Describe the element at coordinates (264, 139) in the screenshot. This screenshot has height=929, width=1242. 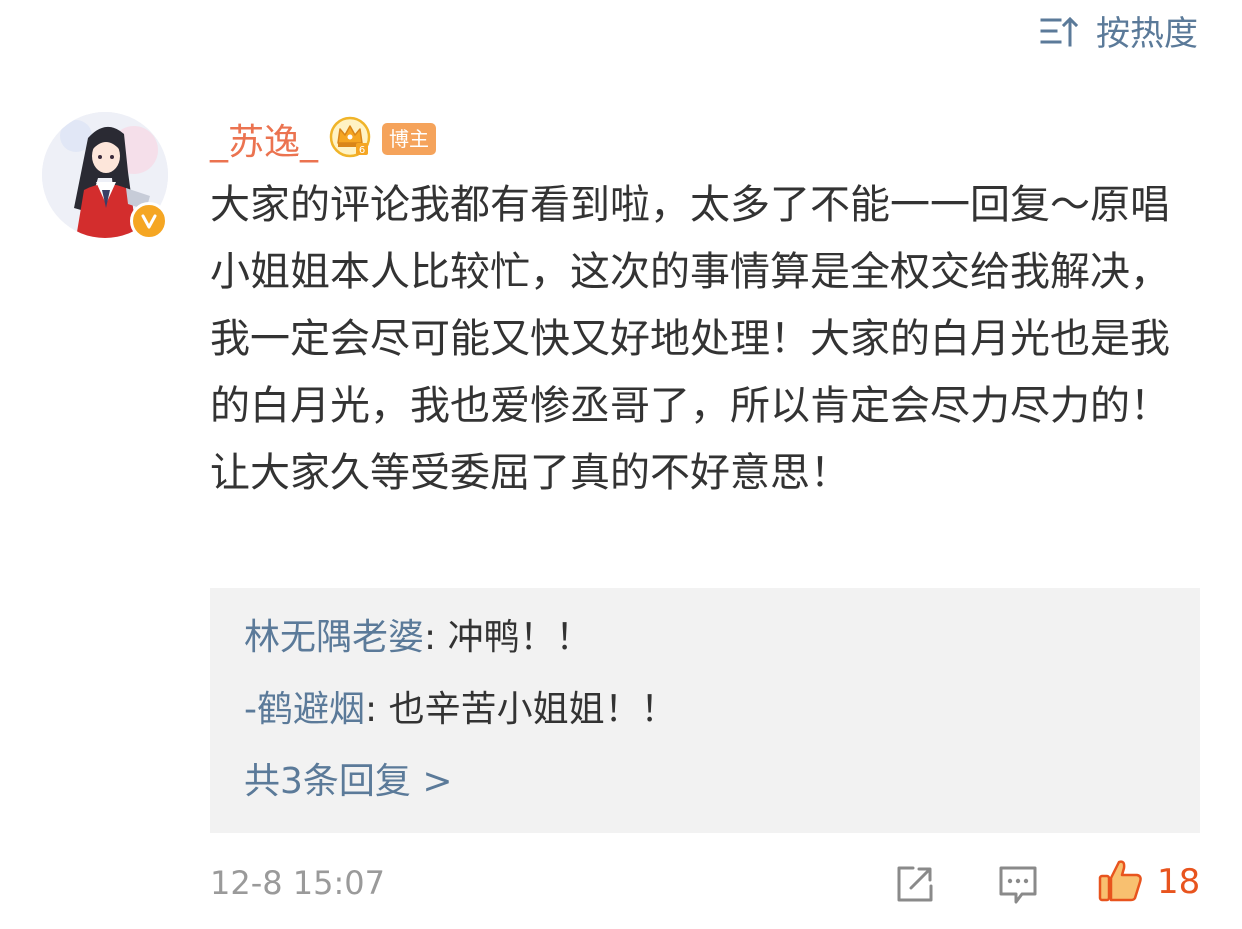
I see `username: _苏逸_` at that location.